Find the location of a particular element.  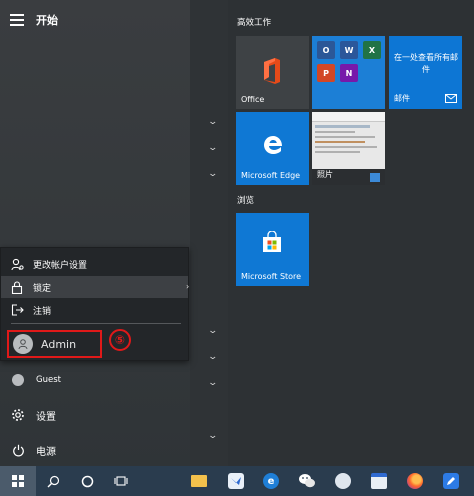

office-logo-icon is located at coordinates (272, 71).